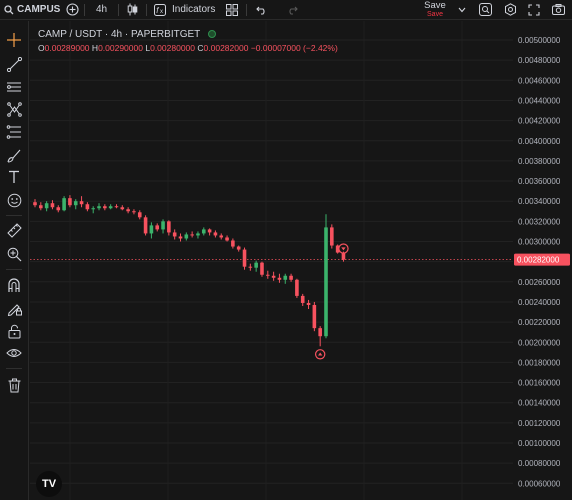 Image resolution: width=572 pixels, height=500 pixels. I want to click on chart-type-button, so click(132, 10).